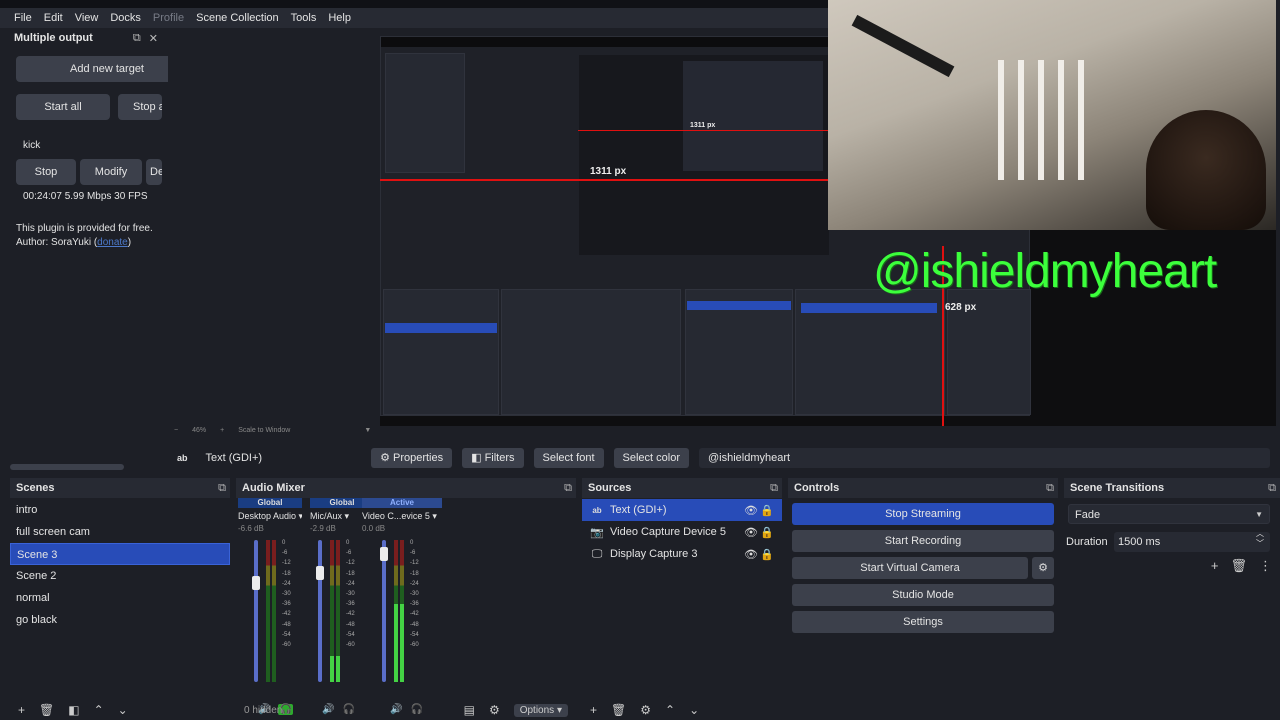 This screenshot has width=1280, height=720. What do you see at coordinates (237, 18) in the screenshot?
I see `menu-scene-collection: Scene Collection` at bounding box center [237, 18].